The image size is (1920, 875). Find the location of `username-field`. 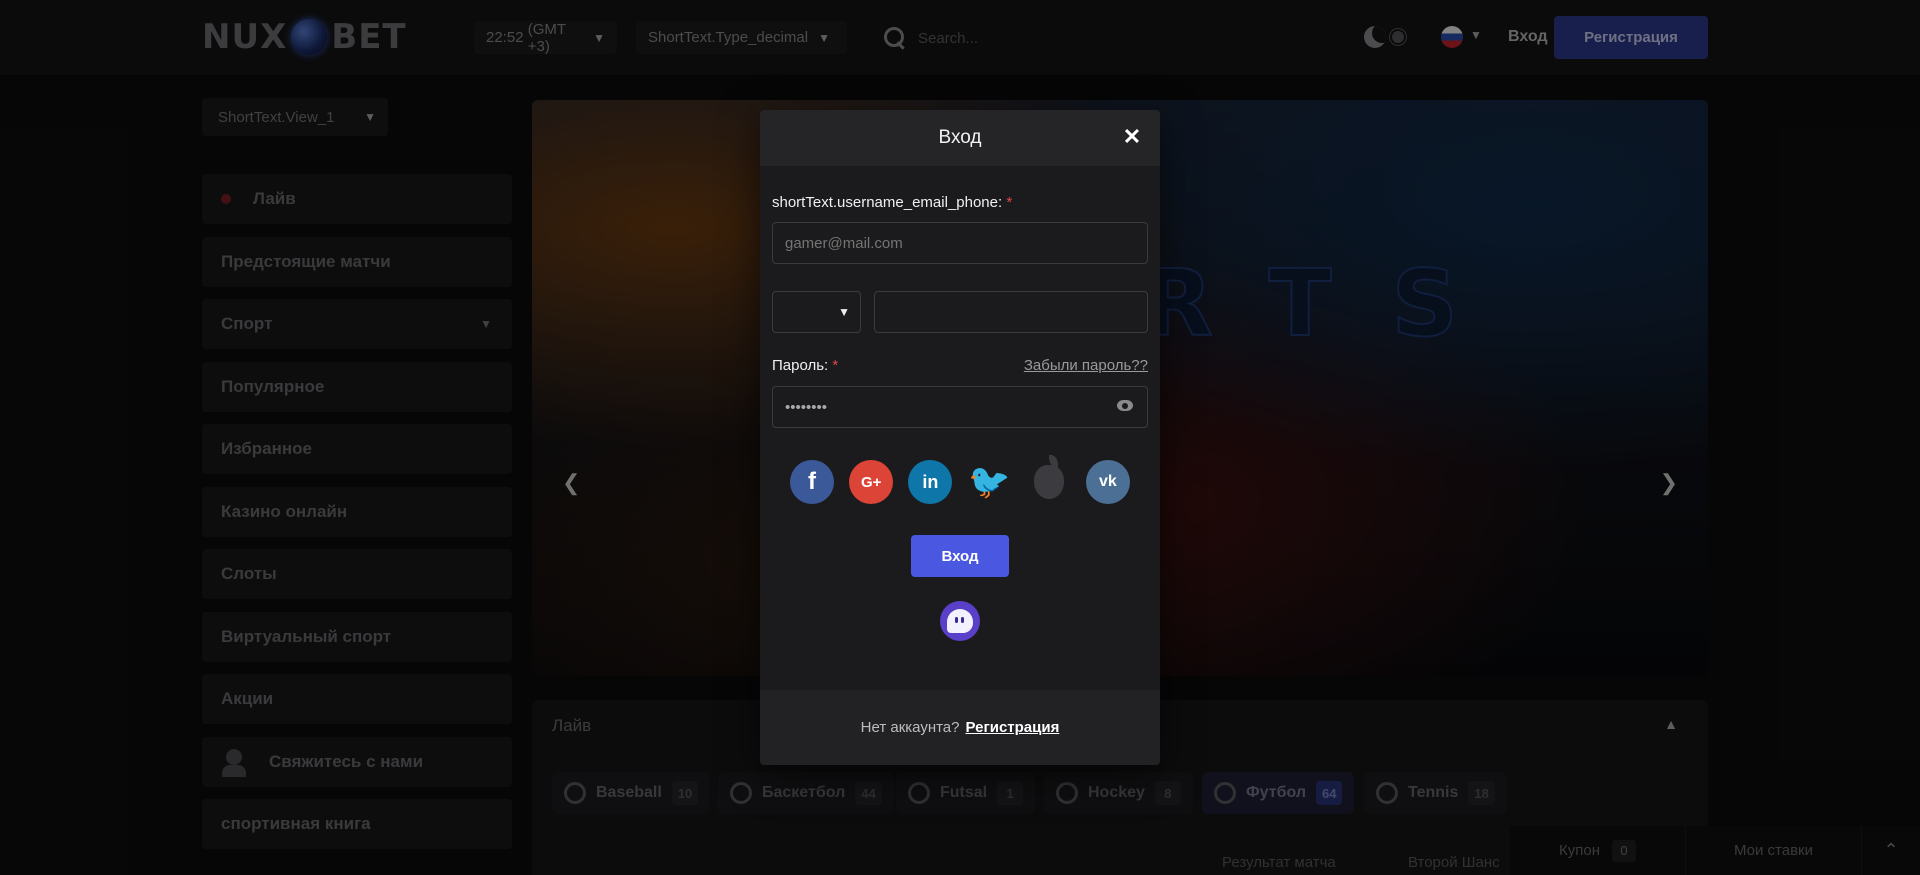

username-field is located at coordinates (960, 243).